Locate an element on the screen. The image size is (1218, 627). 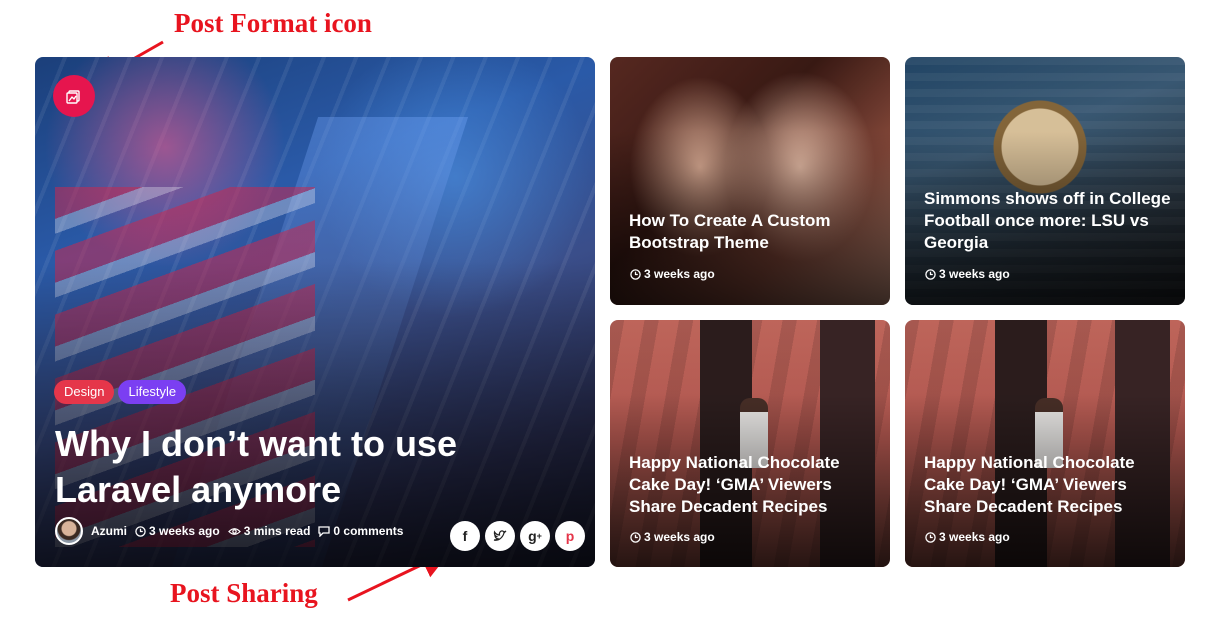
avatar is located at coordinates (69, 531).